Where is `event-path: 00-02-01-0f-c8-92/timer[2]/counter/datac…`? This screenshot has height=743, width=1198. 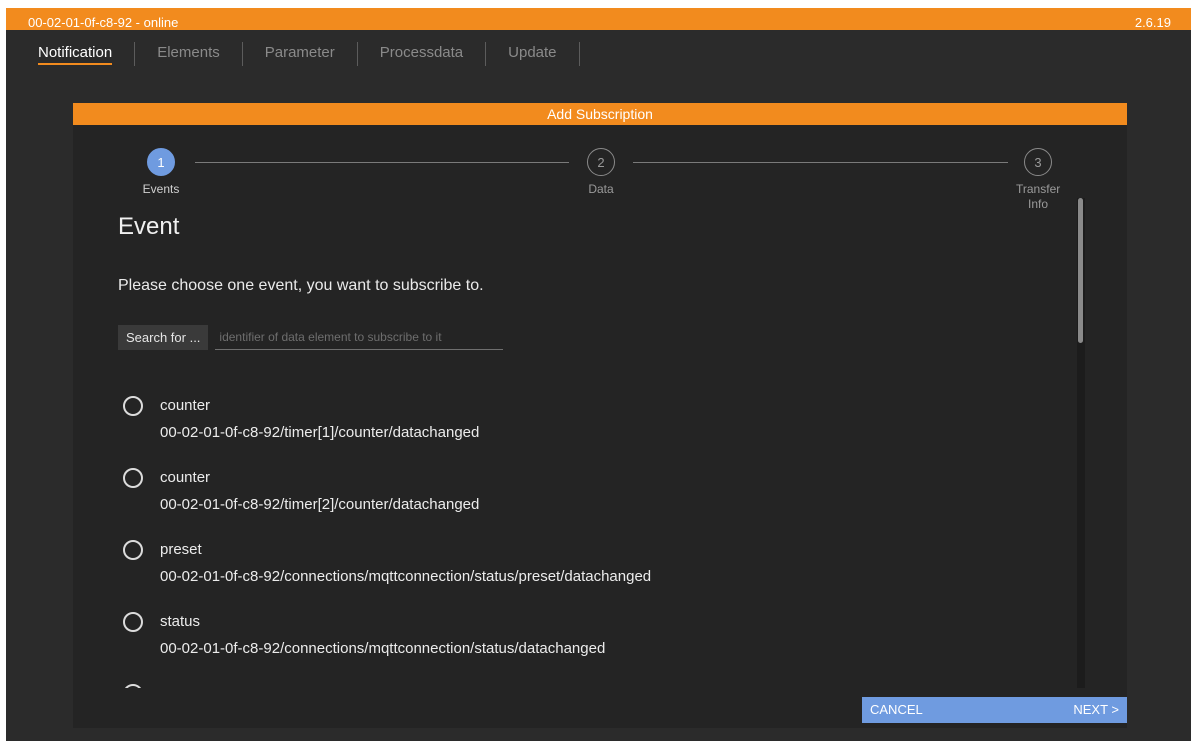 event-path: 00-02-01-0f-c8-92/timer[2]/counter/datac… is located at coordinates (320, 504).